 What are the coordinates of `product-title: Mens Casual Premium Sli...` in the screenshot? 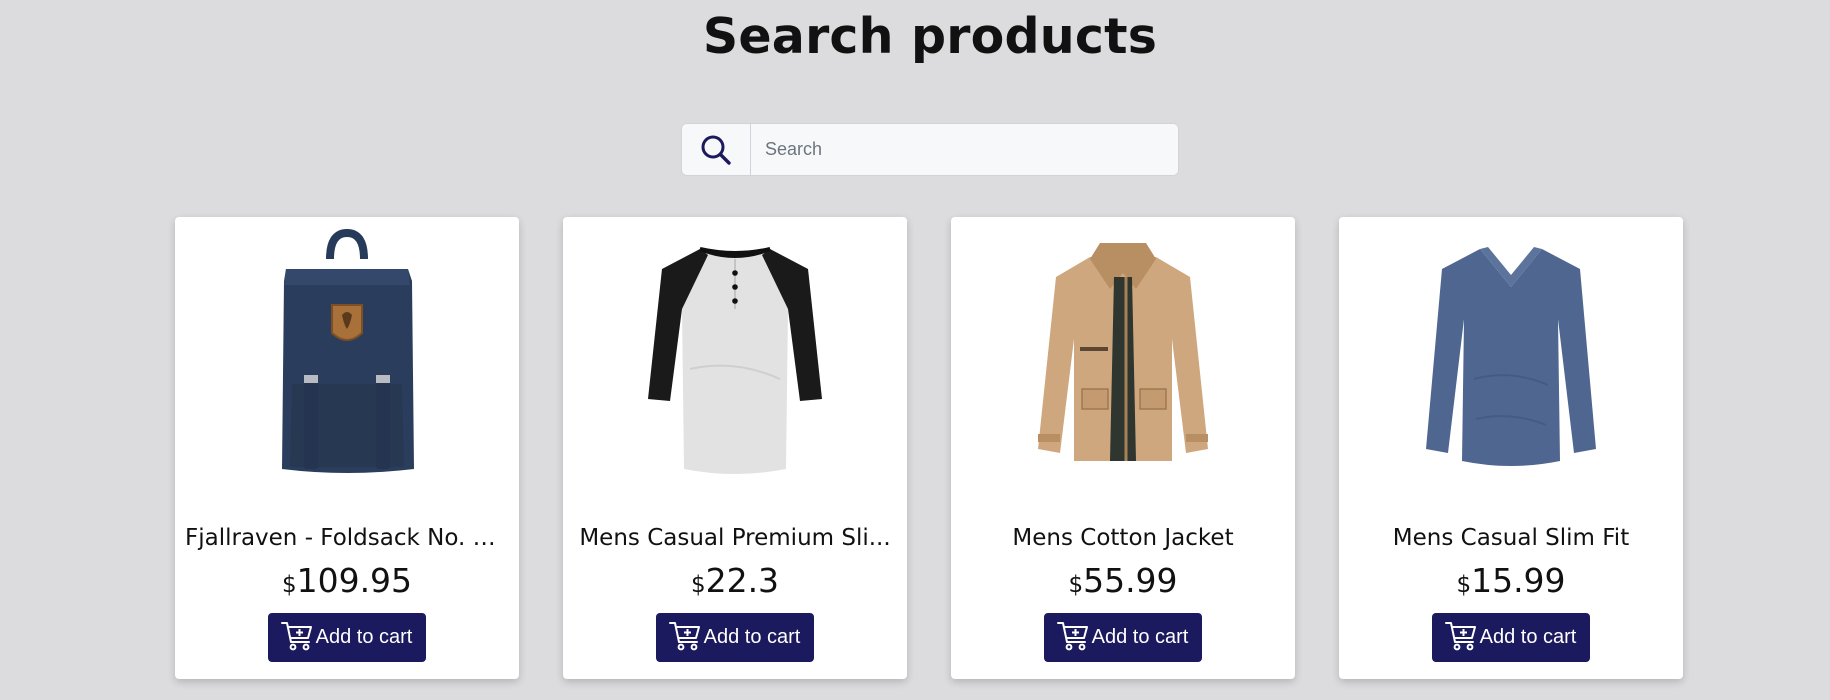 It's located at (735, 538).